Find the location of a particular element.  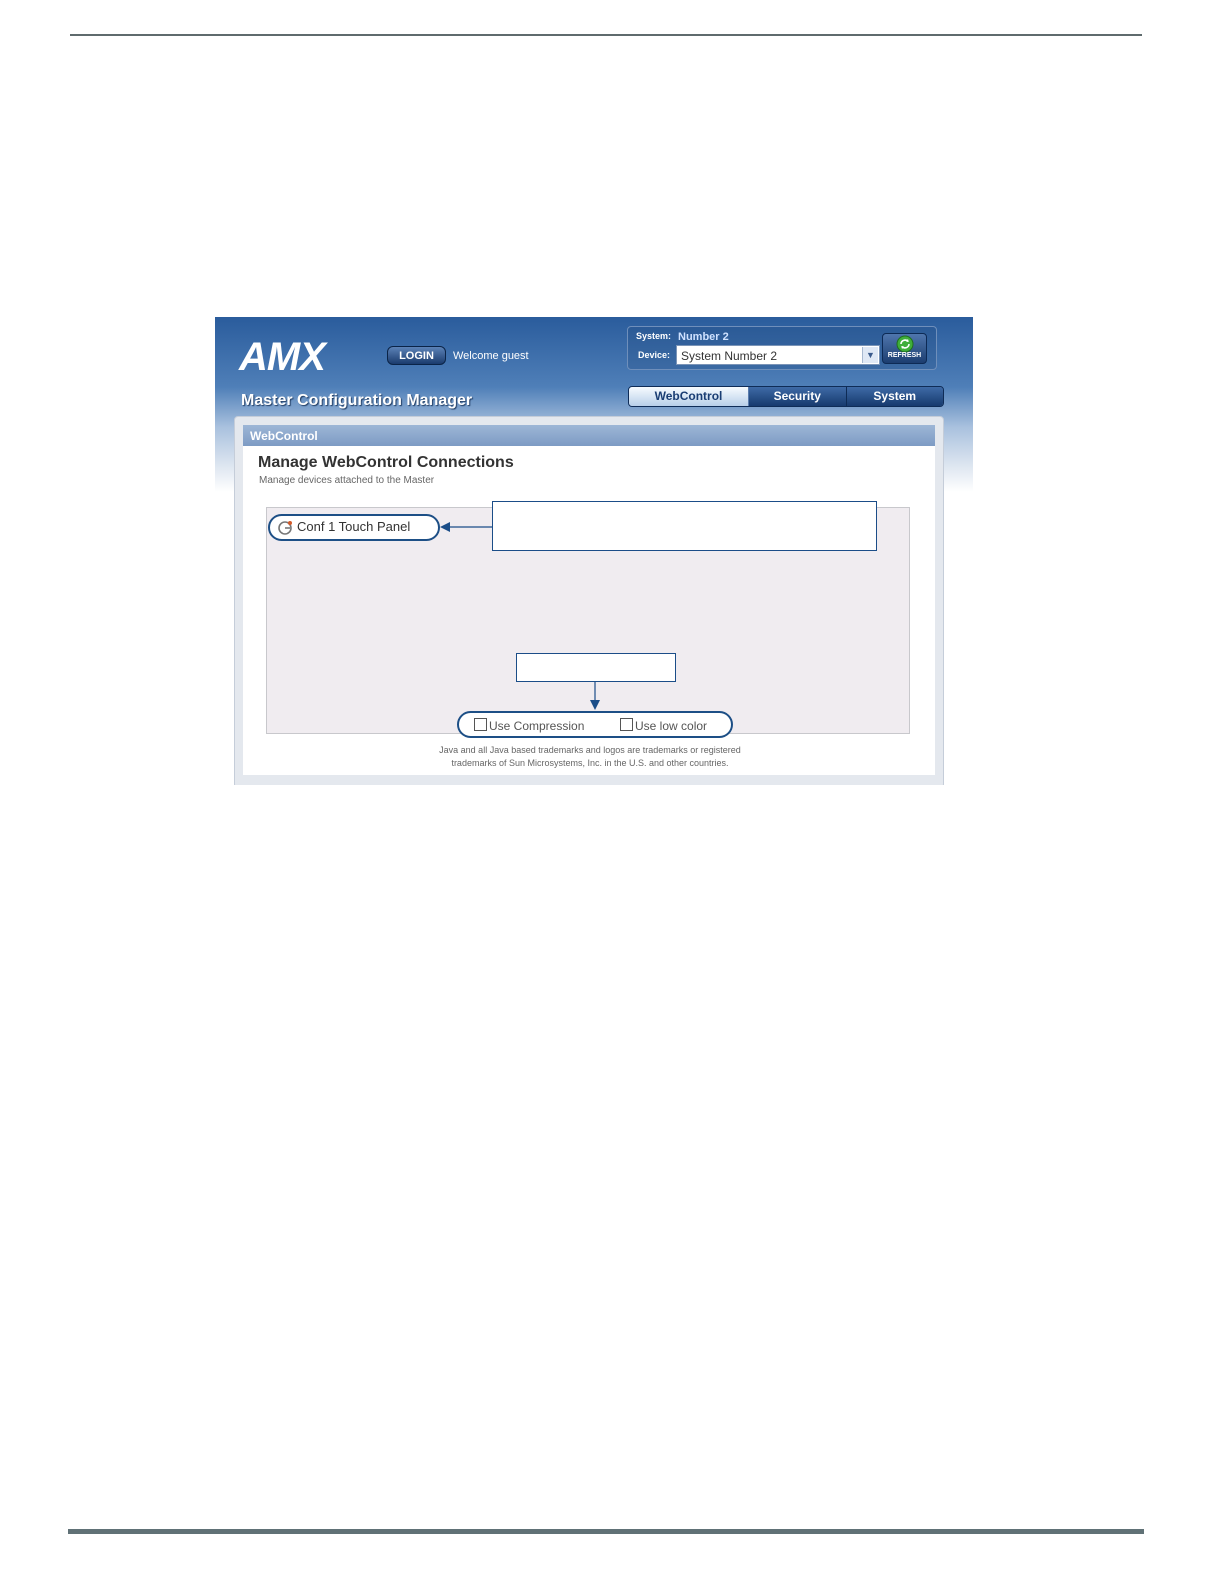

section-header-bar: WebControl is located at coordinates (589, 435).